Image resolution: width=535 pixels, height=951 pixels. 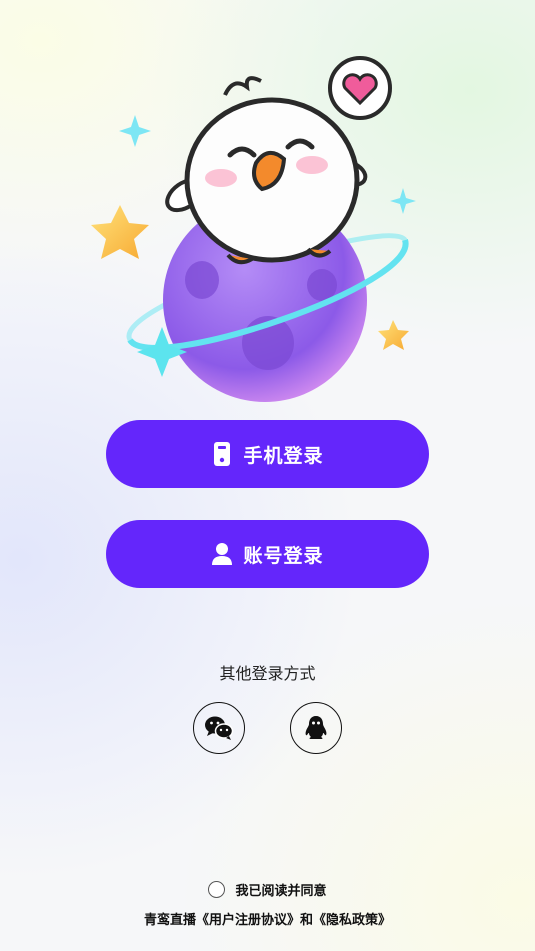 I want to click on account-login-button: 账号登录, so click(x=267, y=554).